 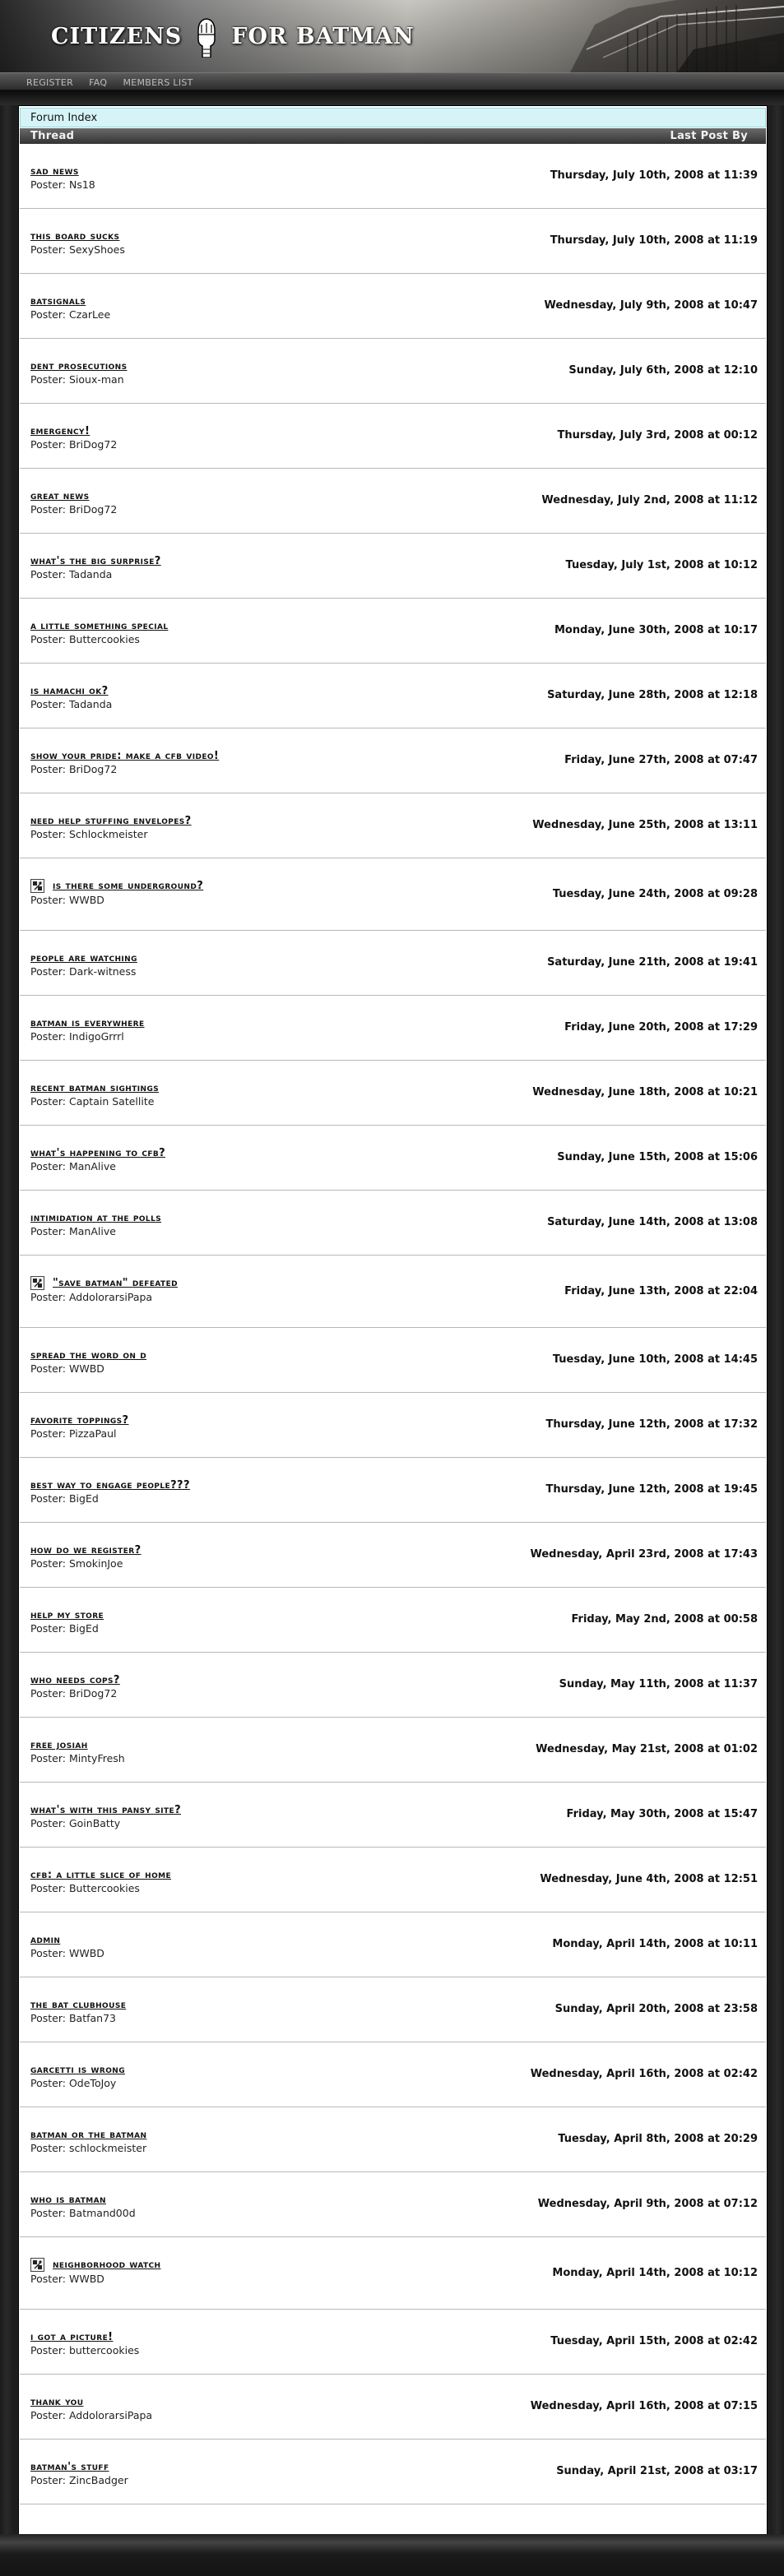 I want to click on thread-title-link: GREAT NEWS, so click(x=60, y=496).